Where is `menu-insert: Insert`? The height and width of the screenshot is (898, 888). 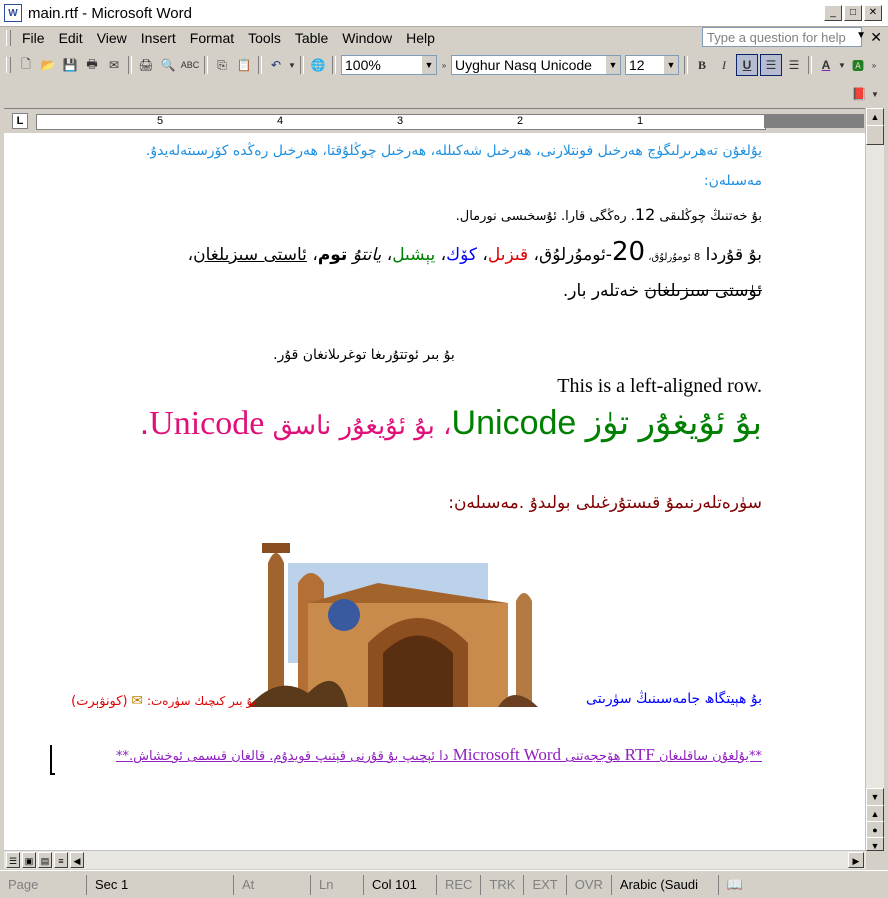
menu-insert: Insert is located at coordinates (158, 38).